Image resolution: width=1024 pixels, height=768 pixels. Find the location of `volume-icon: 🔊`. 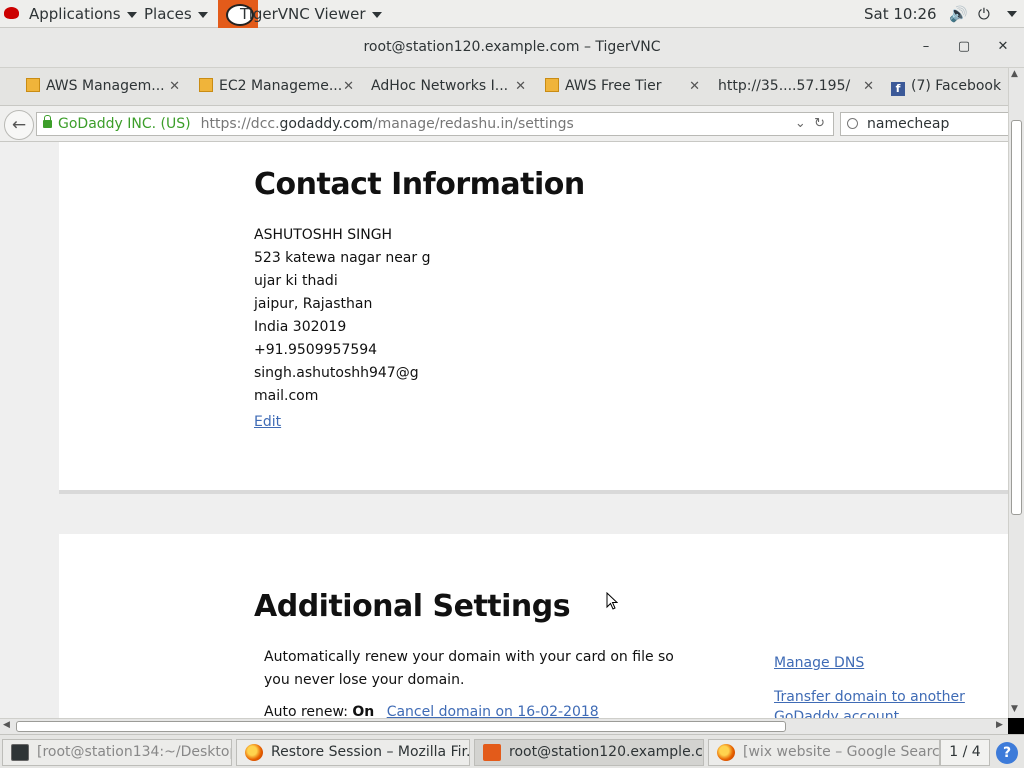

volume-icon: 🔊 is located at coordinates (958, 14).